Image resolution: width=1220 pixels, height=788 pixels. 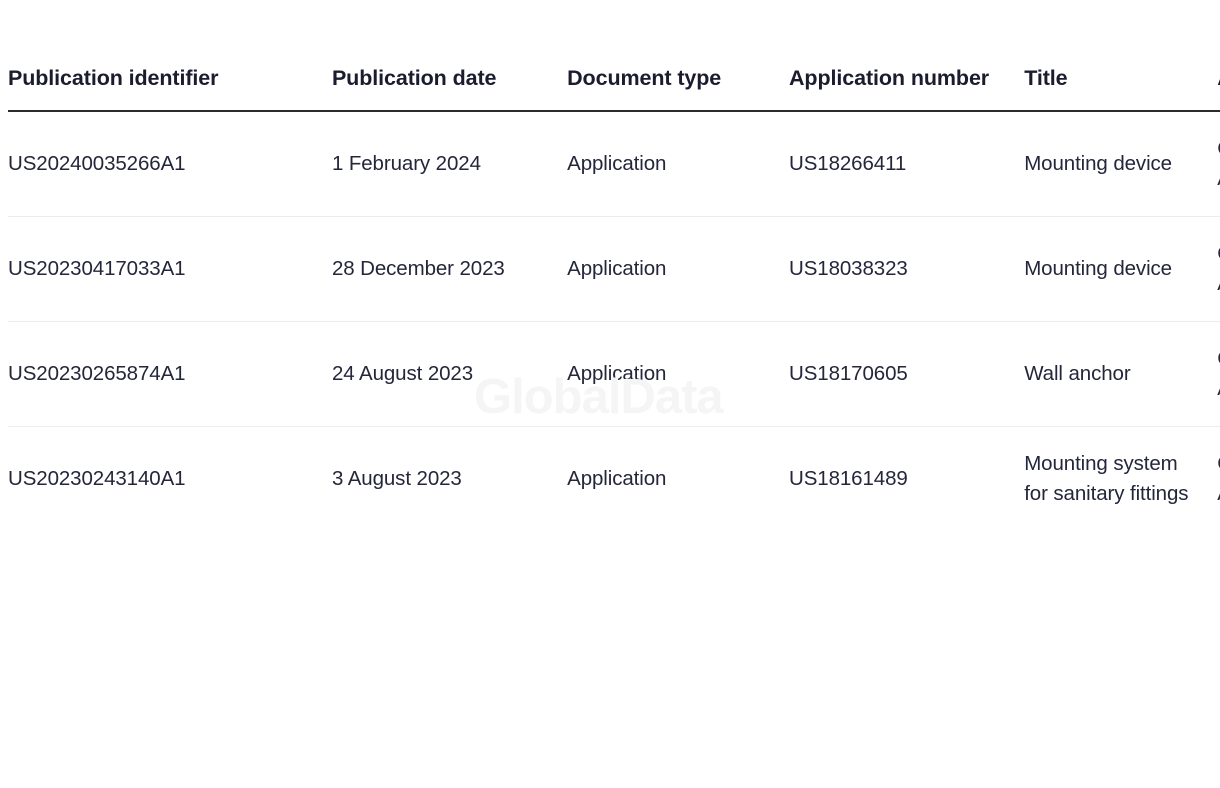 I want to click on column-header-publication-date: Publication date, so click(x=449, y=87).